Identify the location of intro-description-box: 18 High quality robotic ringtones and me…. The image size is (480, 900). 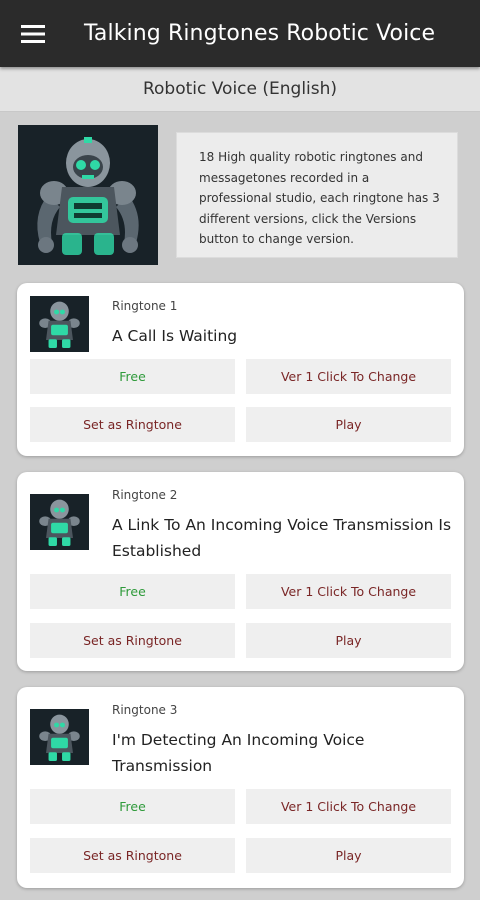
(317, 195).